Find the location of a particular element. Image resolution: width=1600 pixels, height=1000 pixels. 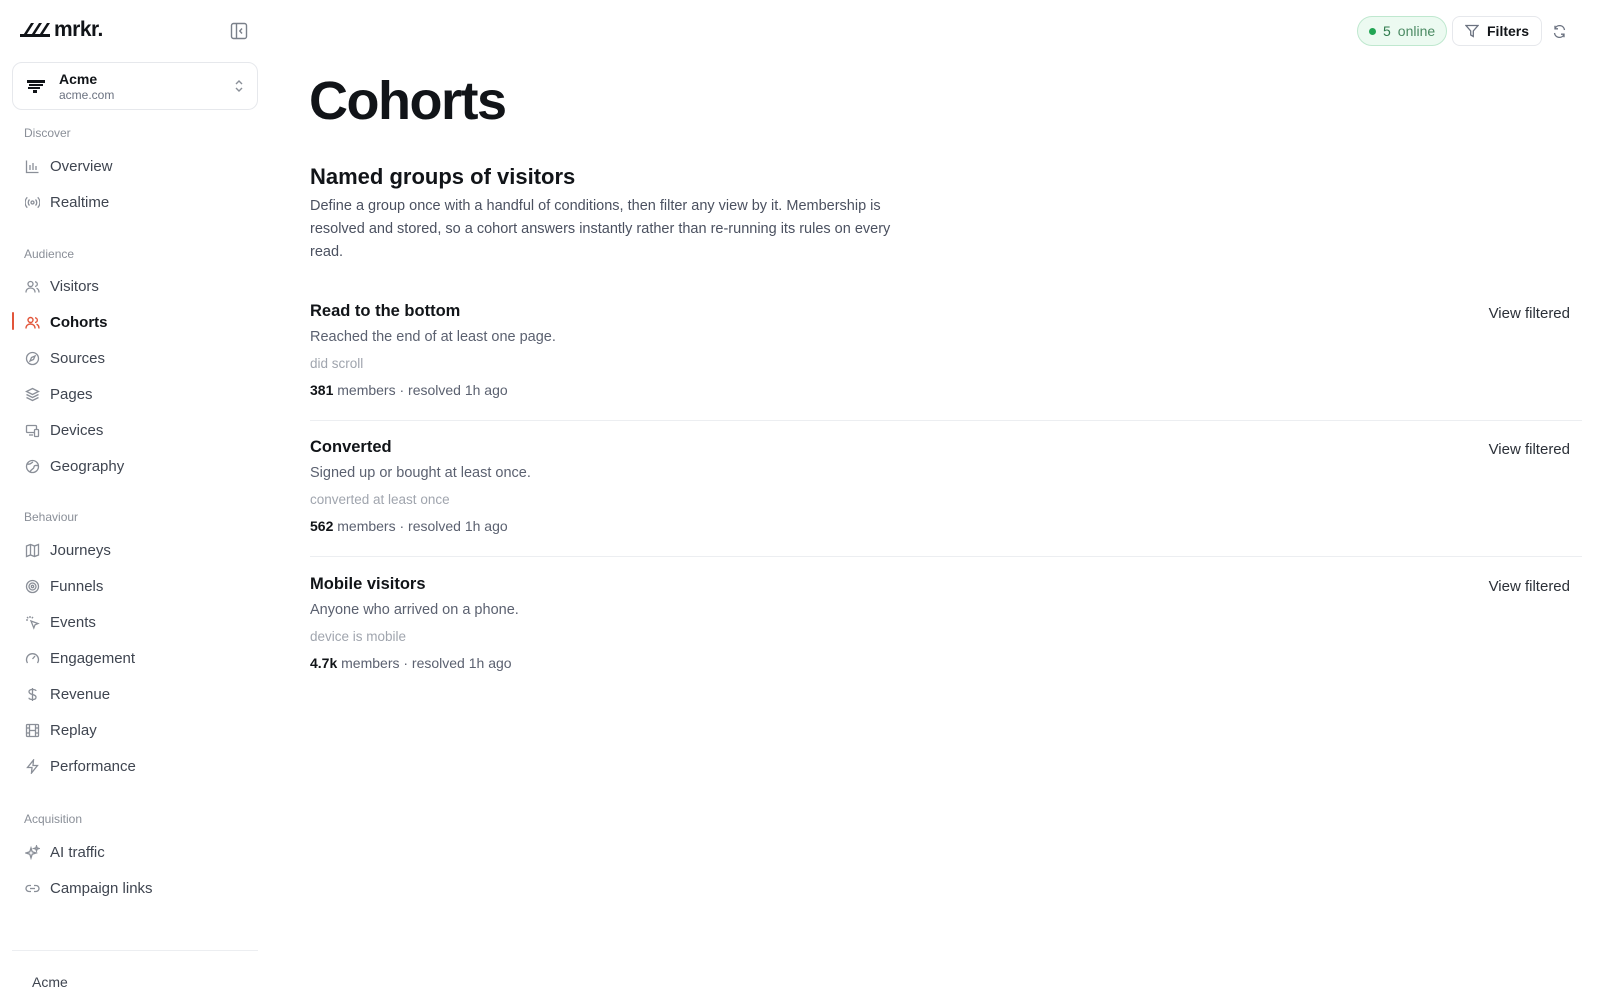

filters-button: Filters is located at coordinates (1497, 31).